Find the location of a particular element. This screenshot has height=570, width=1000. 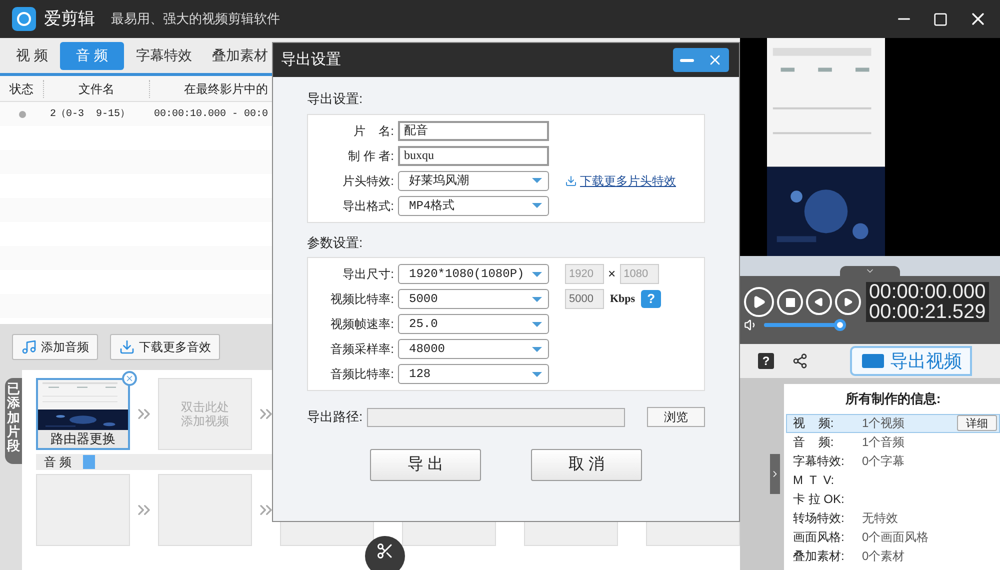

tab: 视 频 is located at coordinates (32, 56).